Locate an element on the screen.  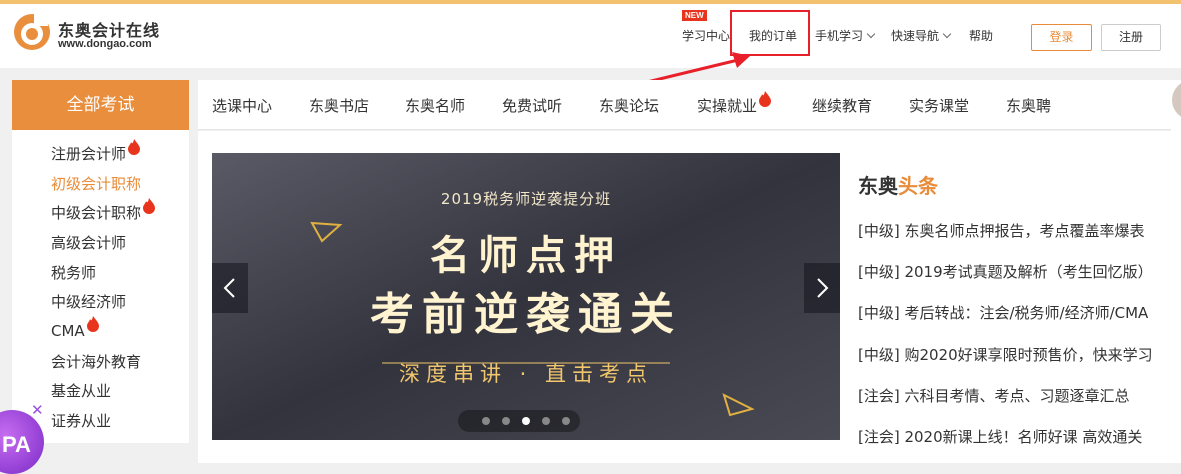
login-button: 登录 is located at coordinates (1061, 37).